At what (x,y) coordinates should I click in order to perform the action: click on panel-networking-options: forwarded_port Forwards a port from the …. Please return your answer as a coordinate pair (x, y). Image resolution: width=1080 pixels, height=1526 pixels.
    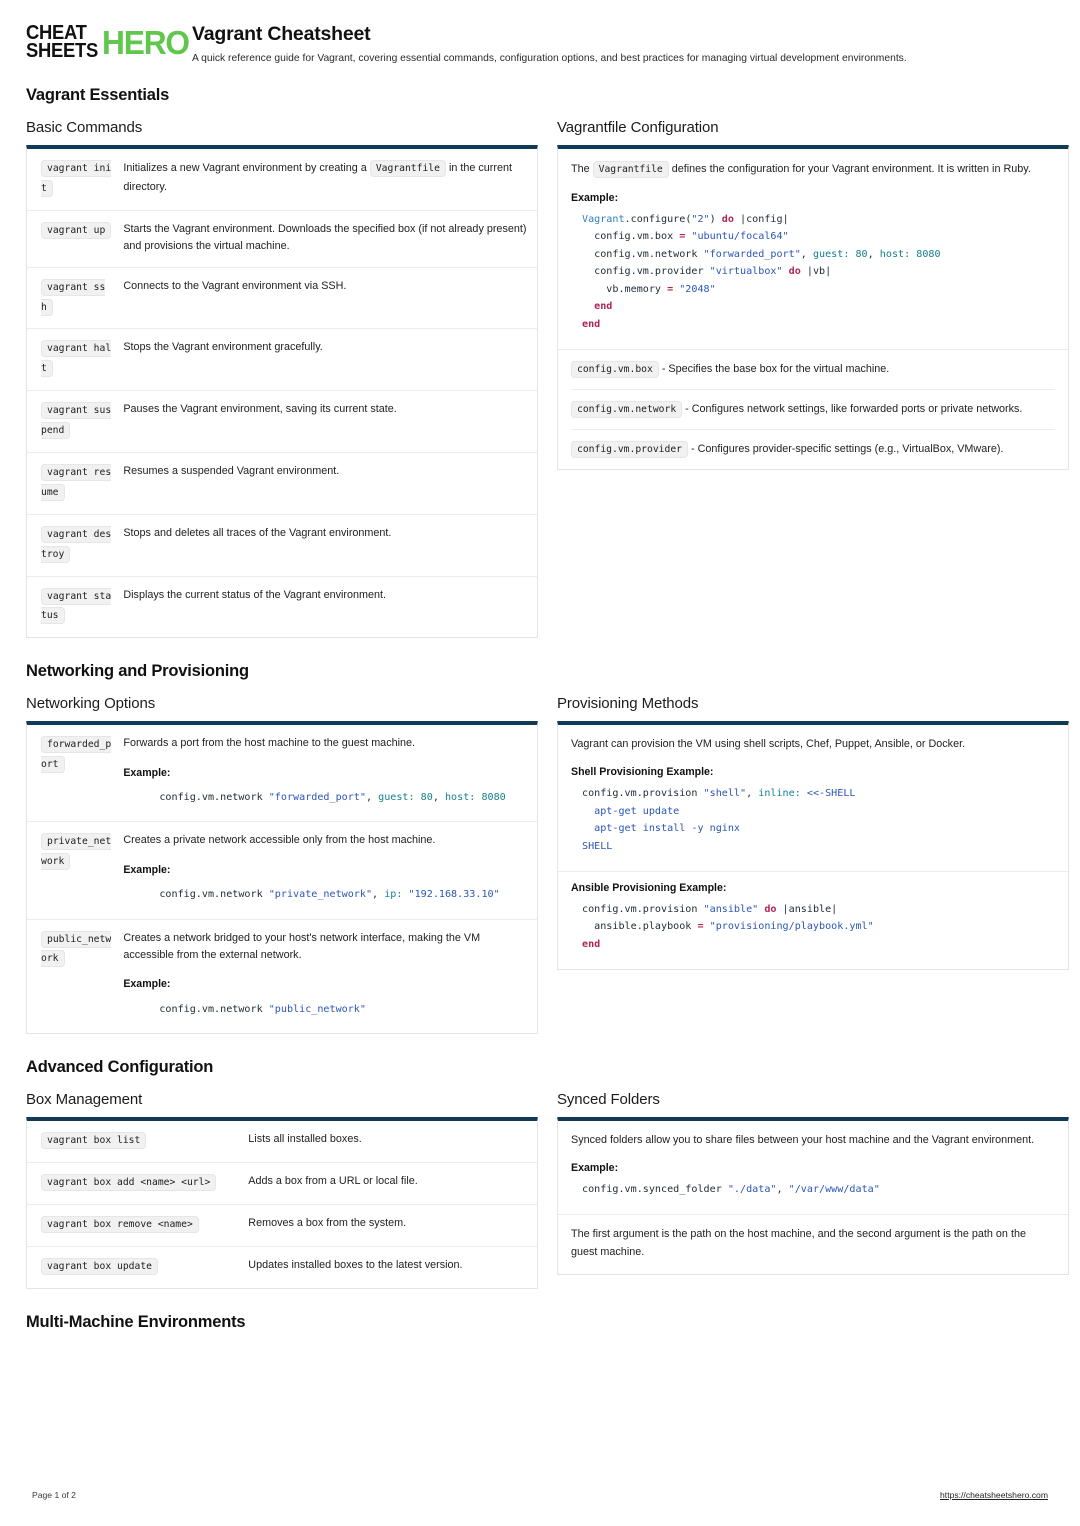
    Looking at the image, I should click on (282, 878).